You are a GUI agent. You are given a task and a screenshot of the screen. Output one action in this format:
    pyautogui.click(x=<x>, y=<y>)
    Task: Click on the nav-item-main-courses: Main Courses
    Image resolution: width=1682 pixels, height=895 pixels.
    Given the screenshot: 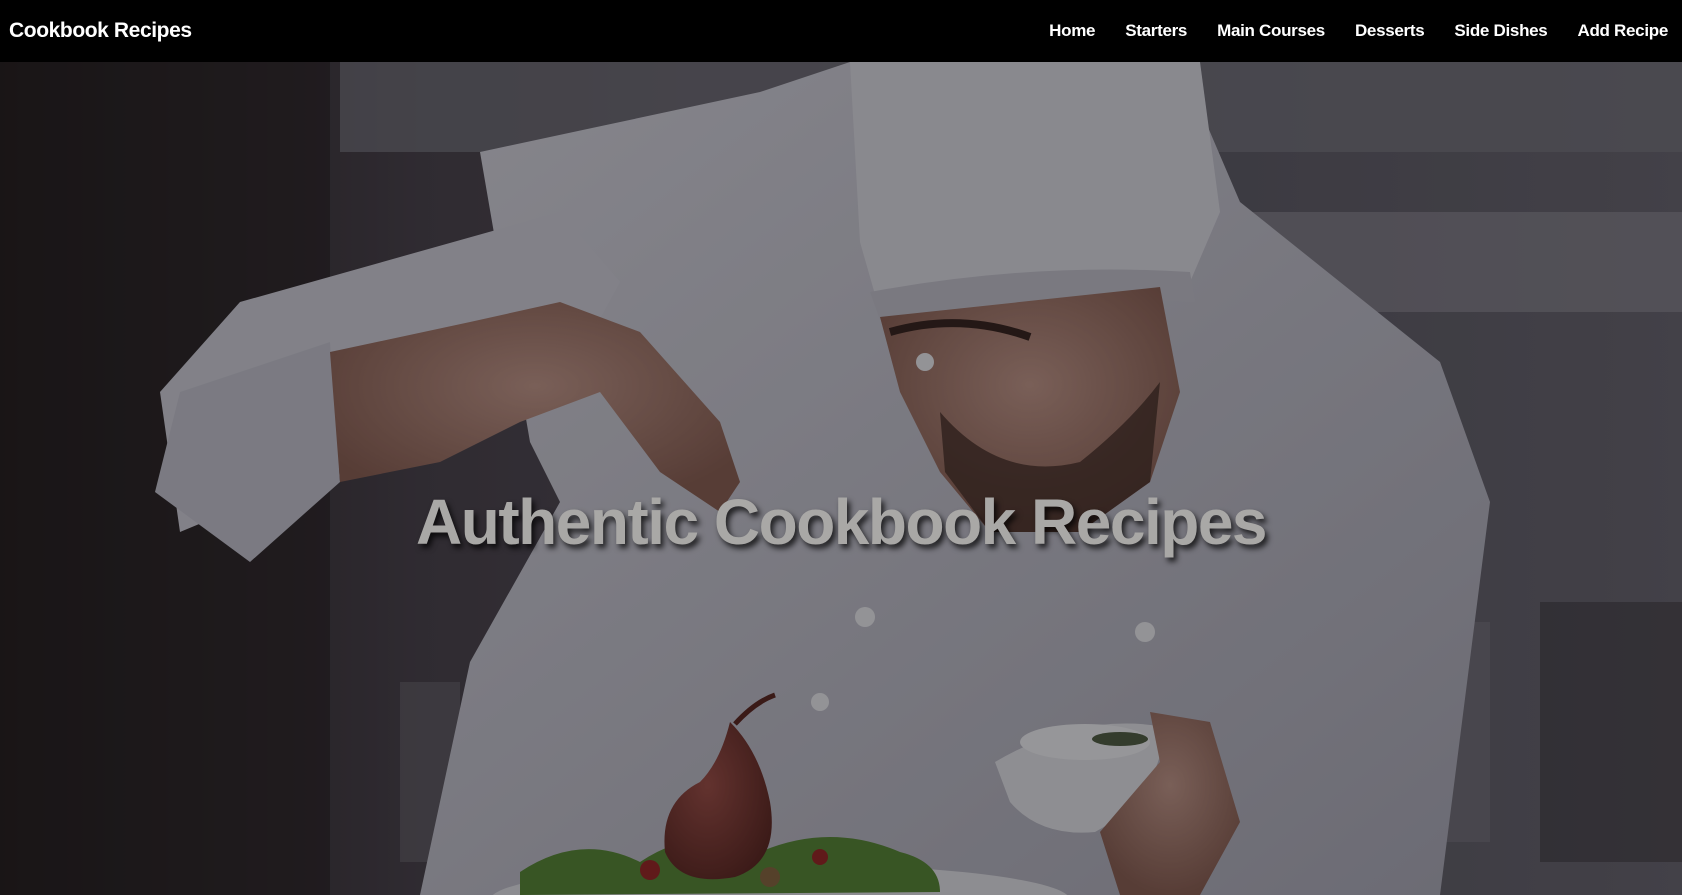 What is the action you would take?
    pyautogui.click(x=1271, y=31)
    